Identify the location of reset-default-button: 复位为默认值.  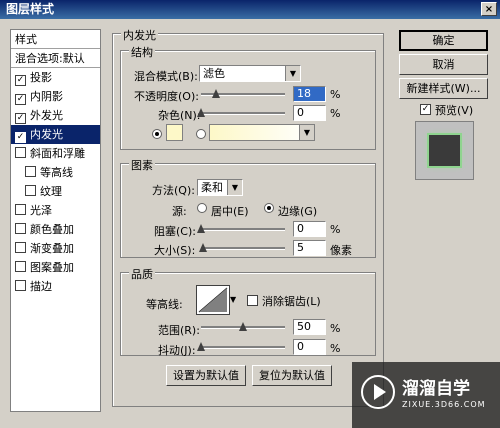
(292, 375).